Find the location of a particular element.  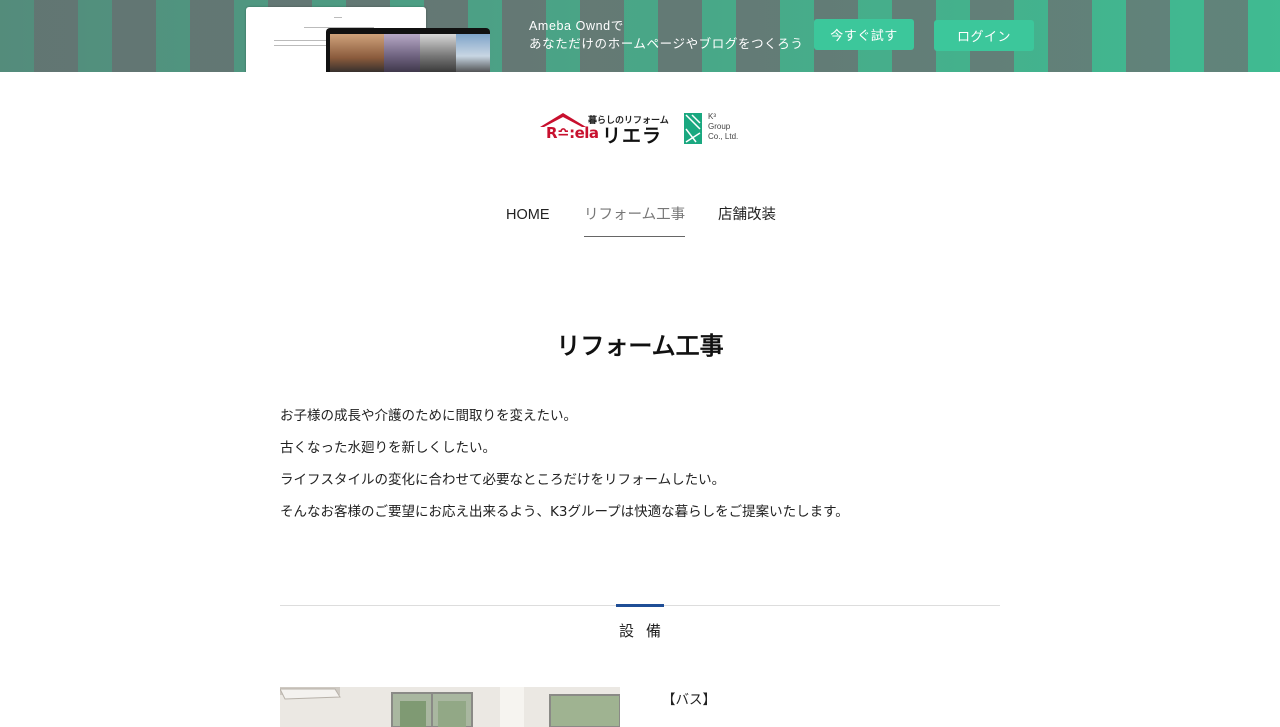

intro-line: 古くなった水廻りを新しくしたい。 is located at coordinates (388, 448).